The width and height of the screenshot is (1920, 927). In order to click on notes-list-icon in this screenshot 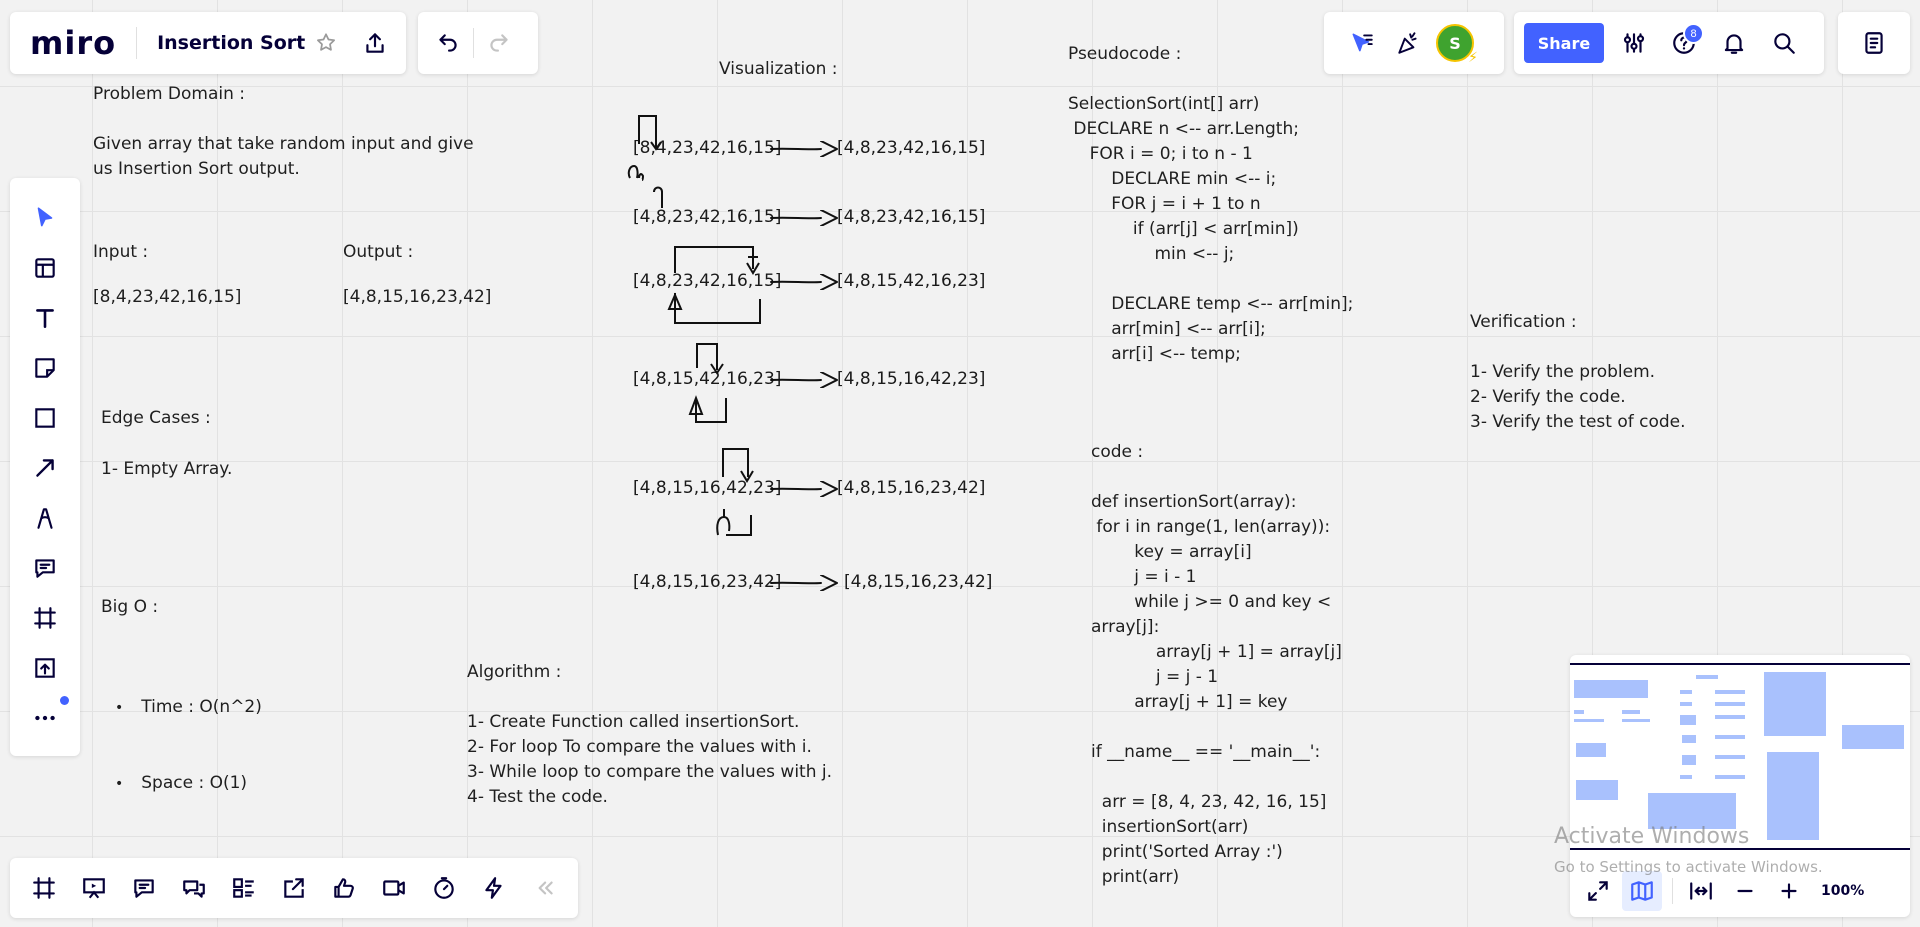, I will do `click(1874, 43)`.